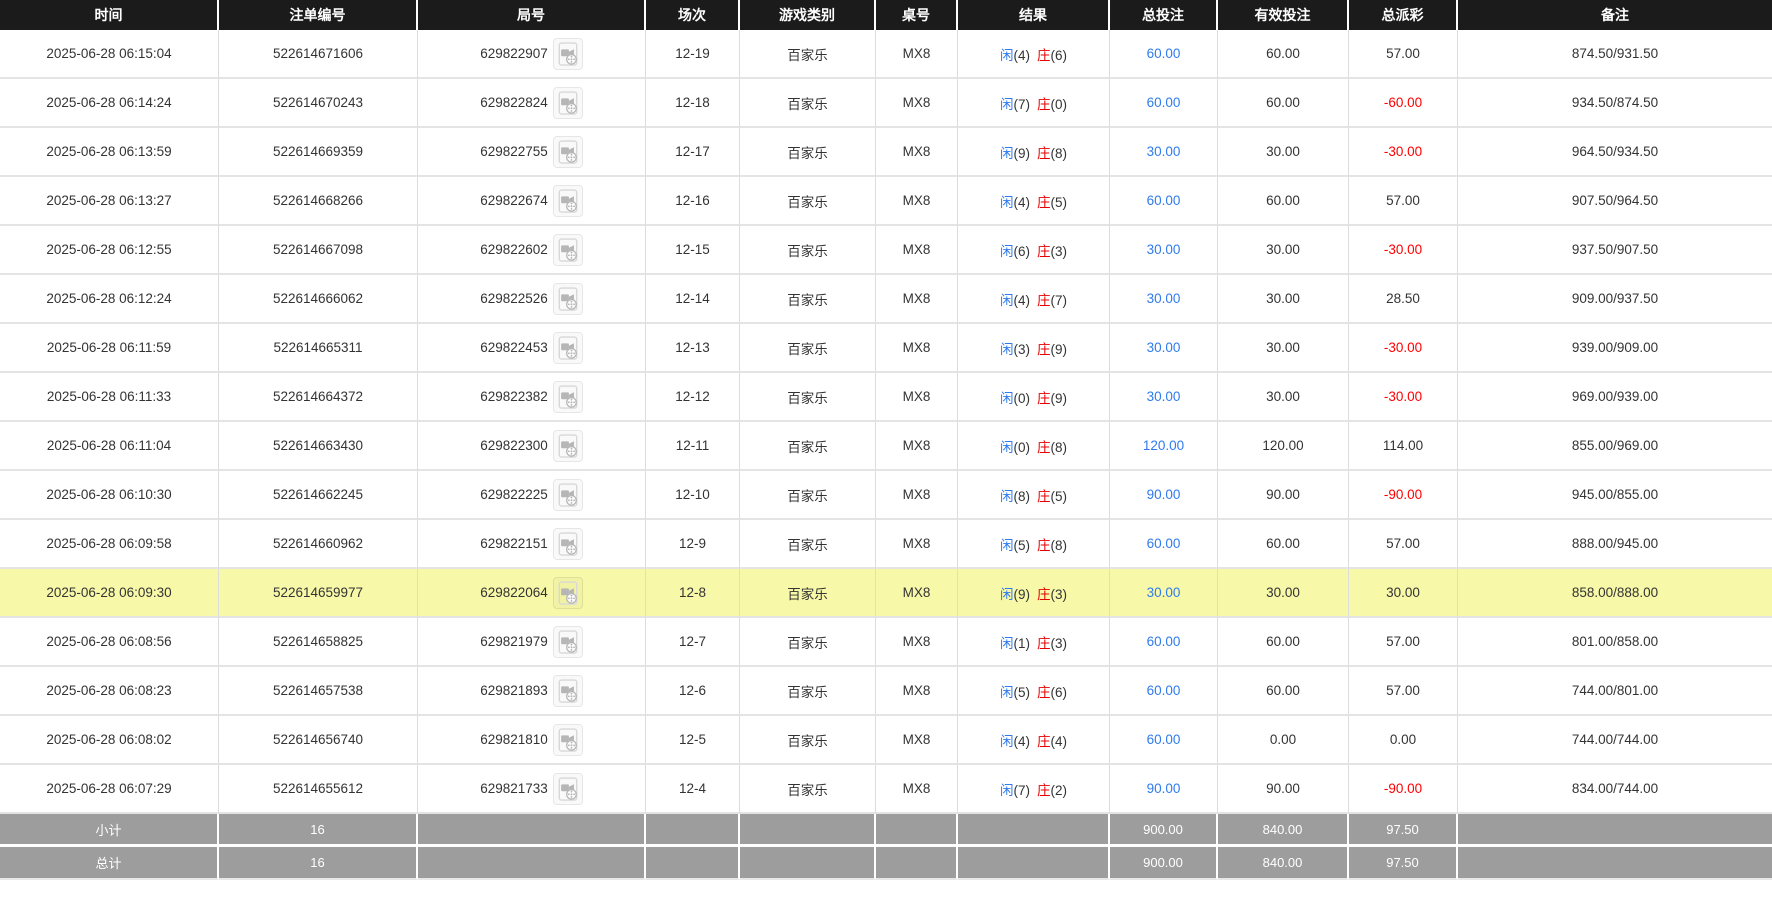  Describe the element at coordinates (1034, 642) in the screenshot. I see `result-cell: 闲(1) 庄(3)` at that location.